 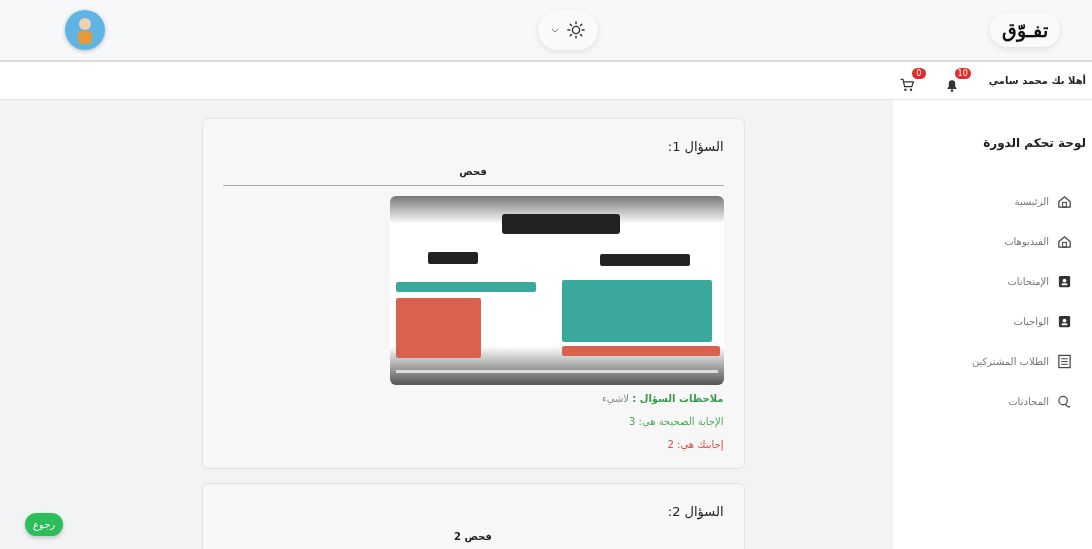 What do you see at coordinates (473, 536) in the screenshot?
I see `question-text: فحص 2` at bounding box center [473, 536].